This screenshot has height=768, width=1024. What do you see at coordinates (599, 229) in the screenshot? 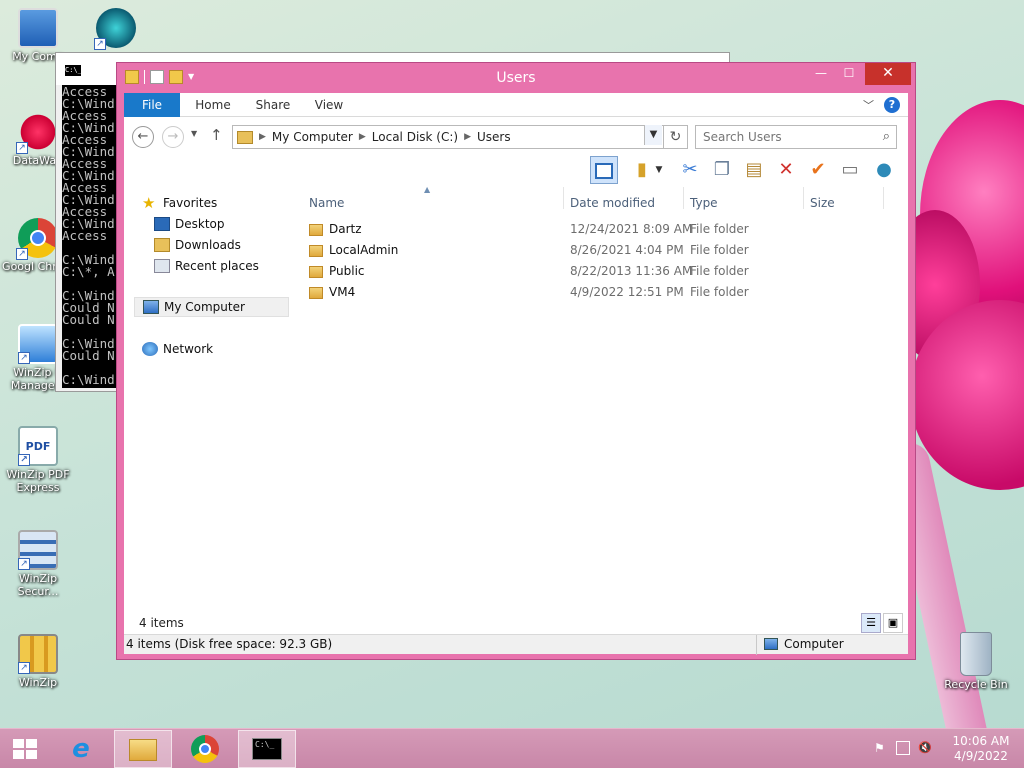
I see `table-row: Dartz 12/24/2021 8:09 AM File folder` at bounding box center [599, 229].